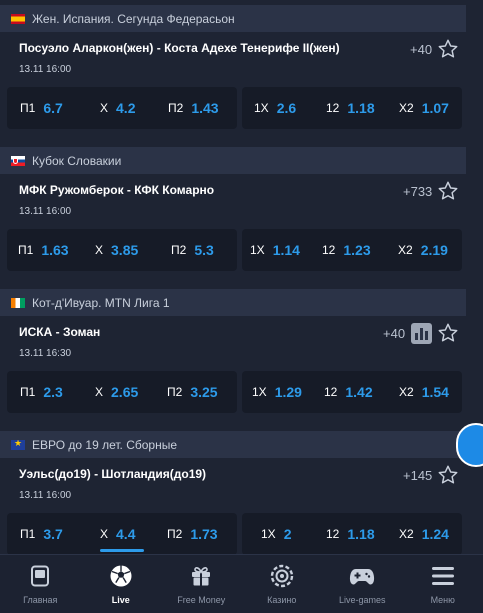  What do you see at coordinates (18, 161) in the screenshot?
I see `slovakia-flag-icon` at bounding box center [18, 161].